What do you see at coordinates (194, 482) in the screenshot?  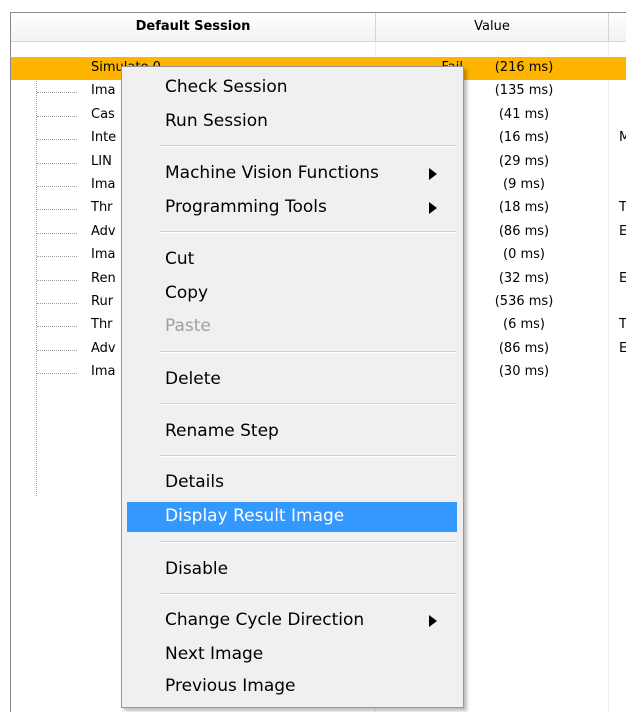 I see `menu-item-label: Details` at bounding box center [194, 482].